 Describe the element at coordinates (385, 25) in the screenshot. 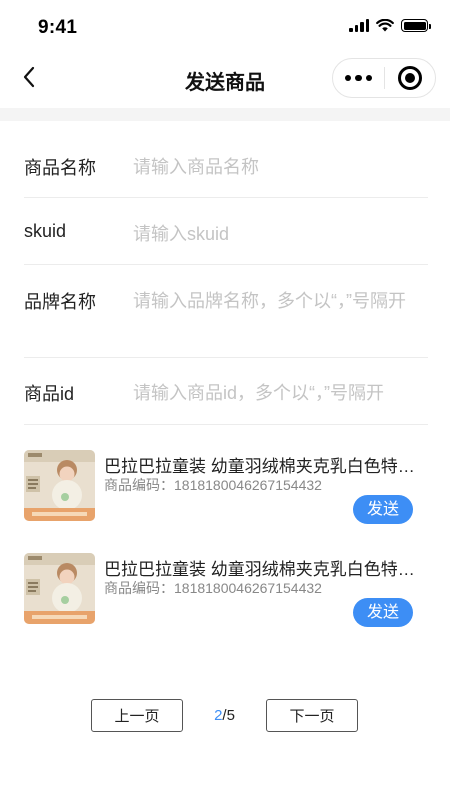

I see `wifi-icon` at that location.